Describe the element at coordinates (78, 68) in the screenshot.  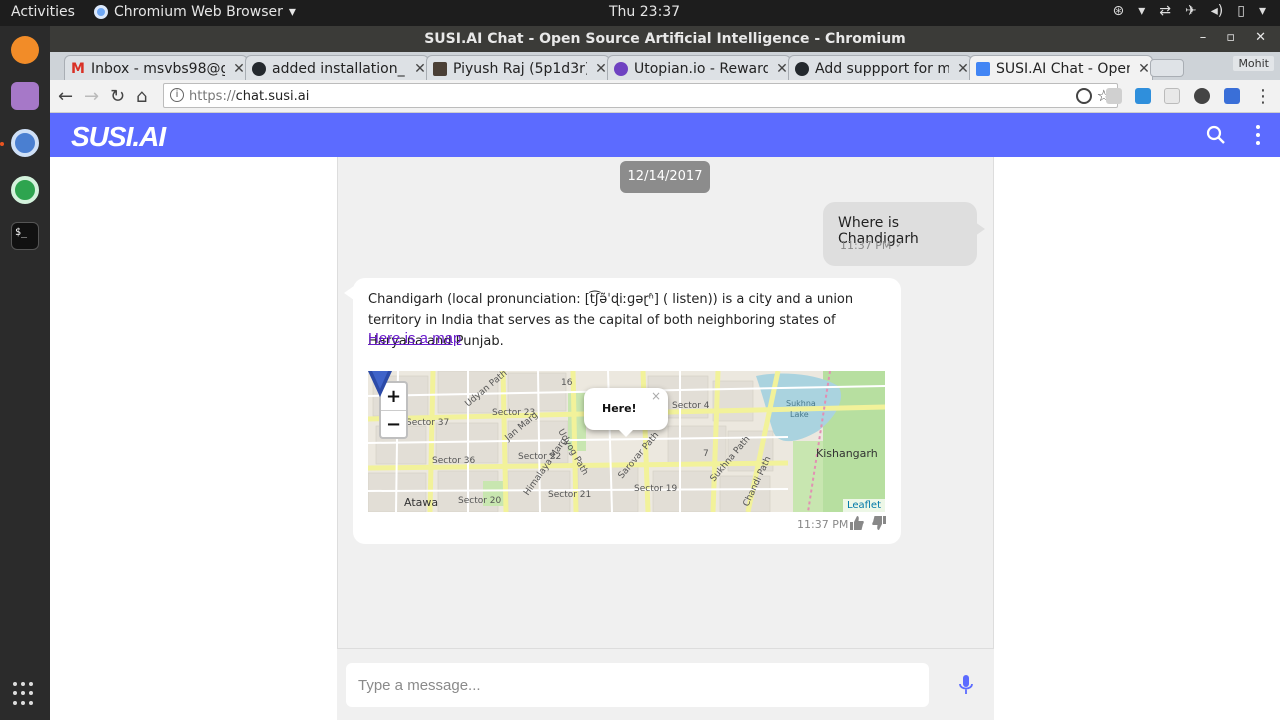
I see `gmail-icon: M` at that location.